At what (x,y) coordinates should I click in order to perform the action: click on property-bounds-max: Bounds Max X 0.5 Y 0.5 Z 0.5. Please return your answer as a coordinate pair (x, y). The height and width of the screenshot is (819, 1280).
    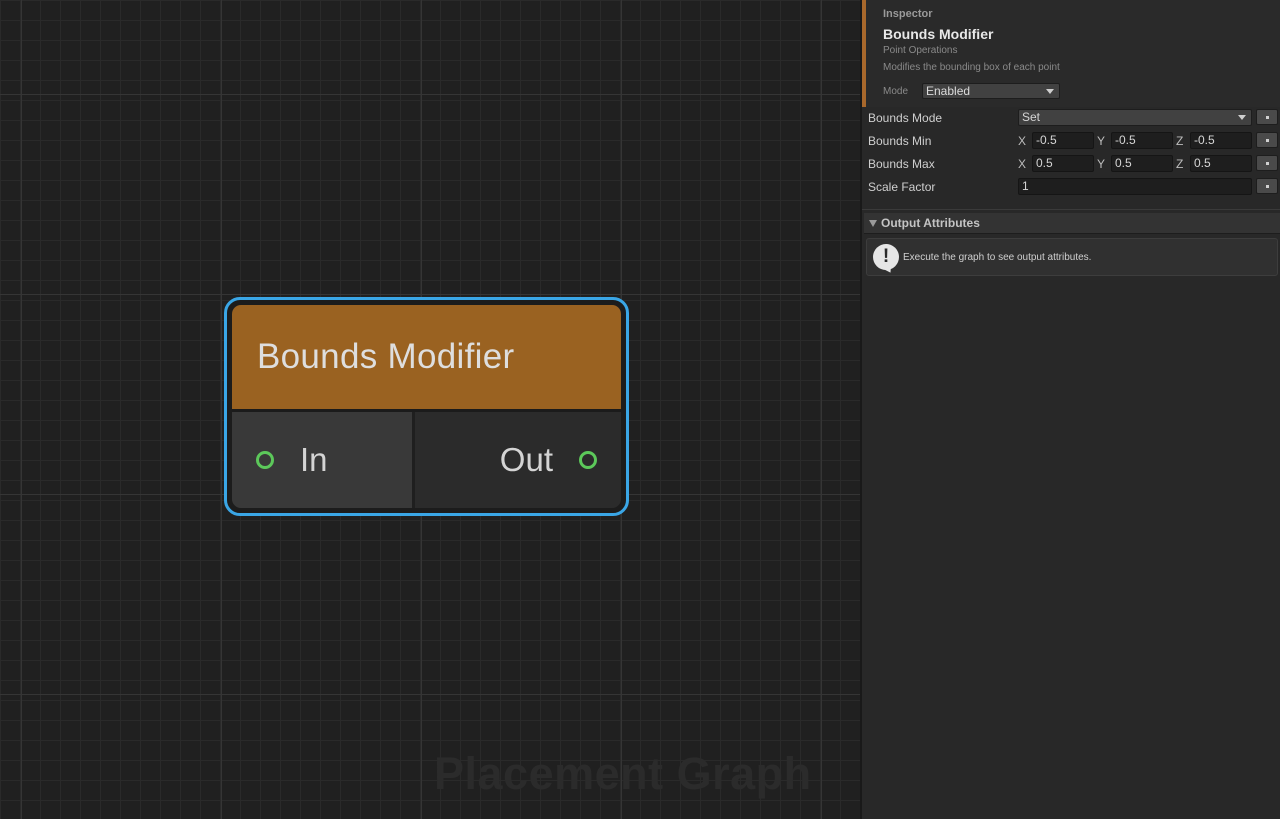
    Looking at the image, I should click on (1071, 164).